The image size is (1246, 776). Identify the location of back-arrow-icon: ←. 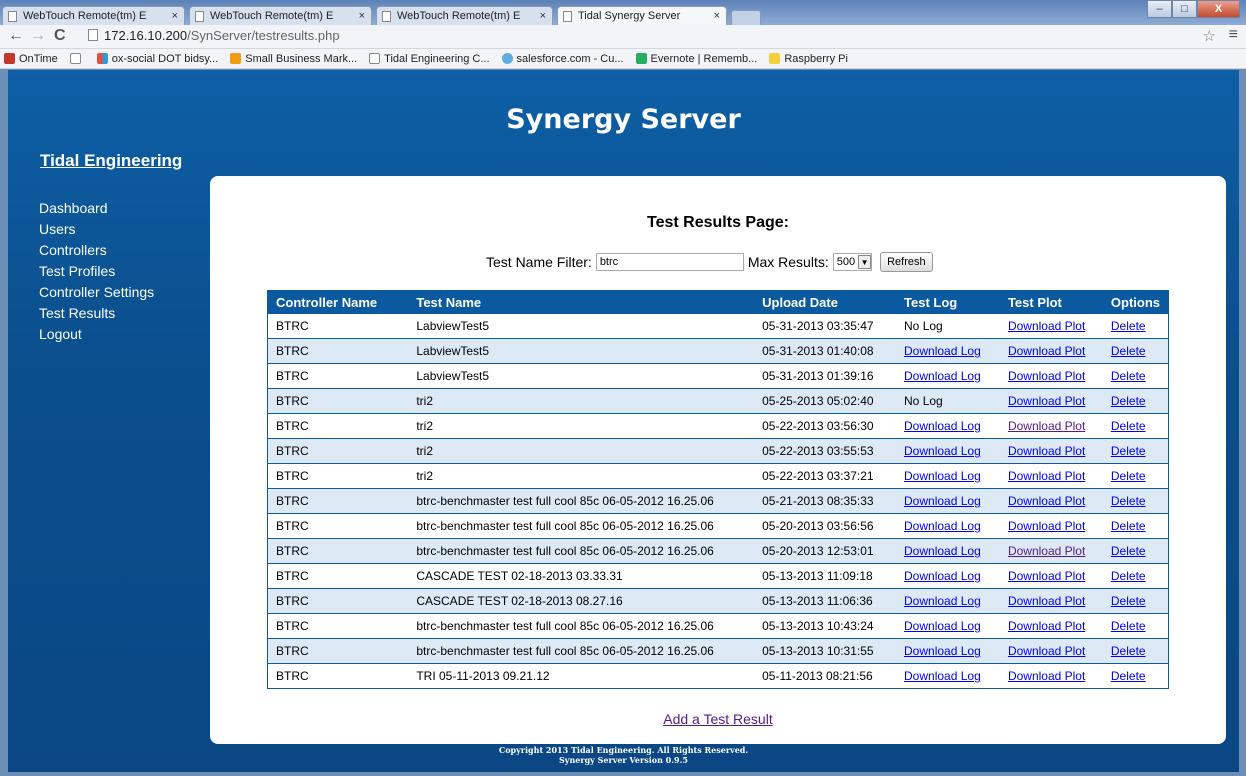
(16, 36).